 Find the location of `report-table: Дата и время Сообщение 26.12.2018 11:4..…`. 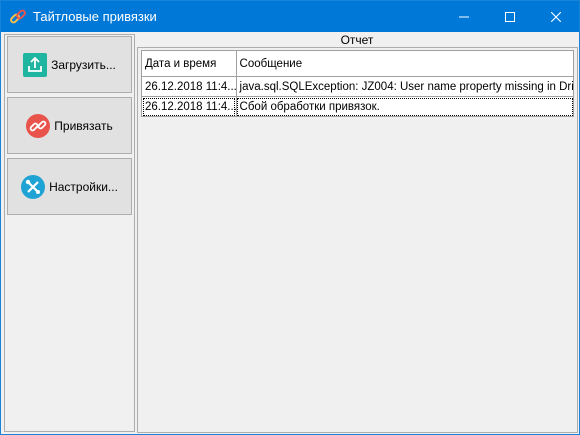

report-table: Дата и время Сообщение 26.12.2018 11:4..… is located at coordinates (358, 83).